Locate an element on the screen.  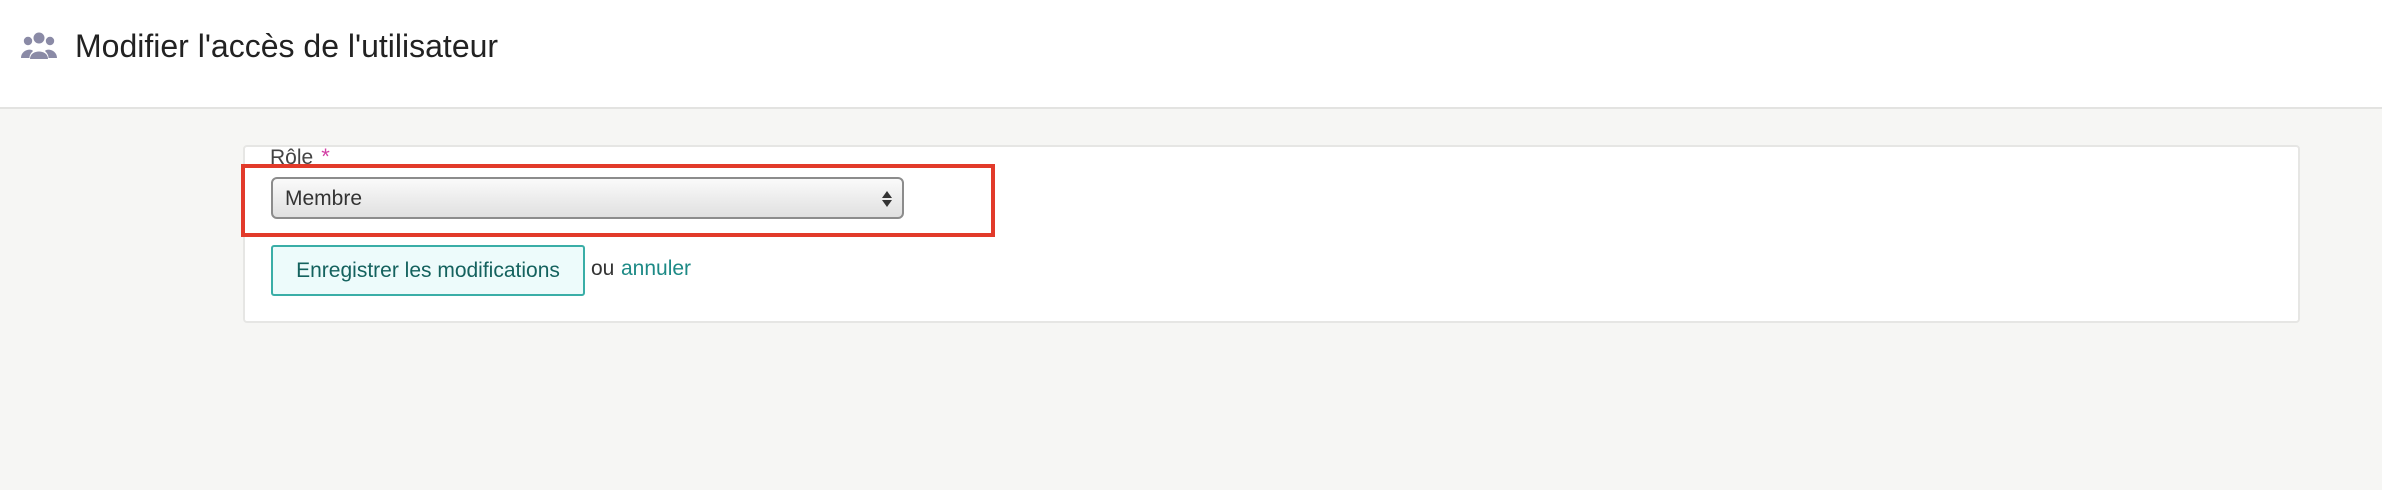
role-label-text: Rôle is located at coordinates (292, 157).